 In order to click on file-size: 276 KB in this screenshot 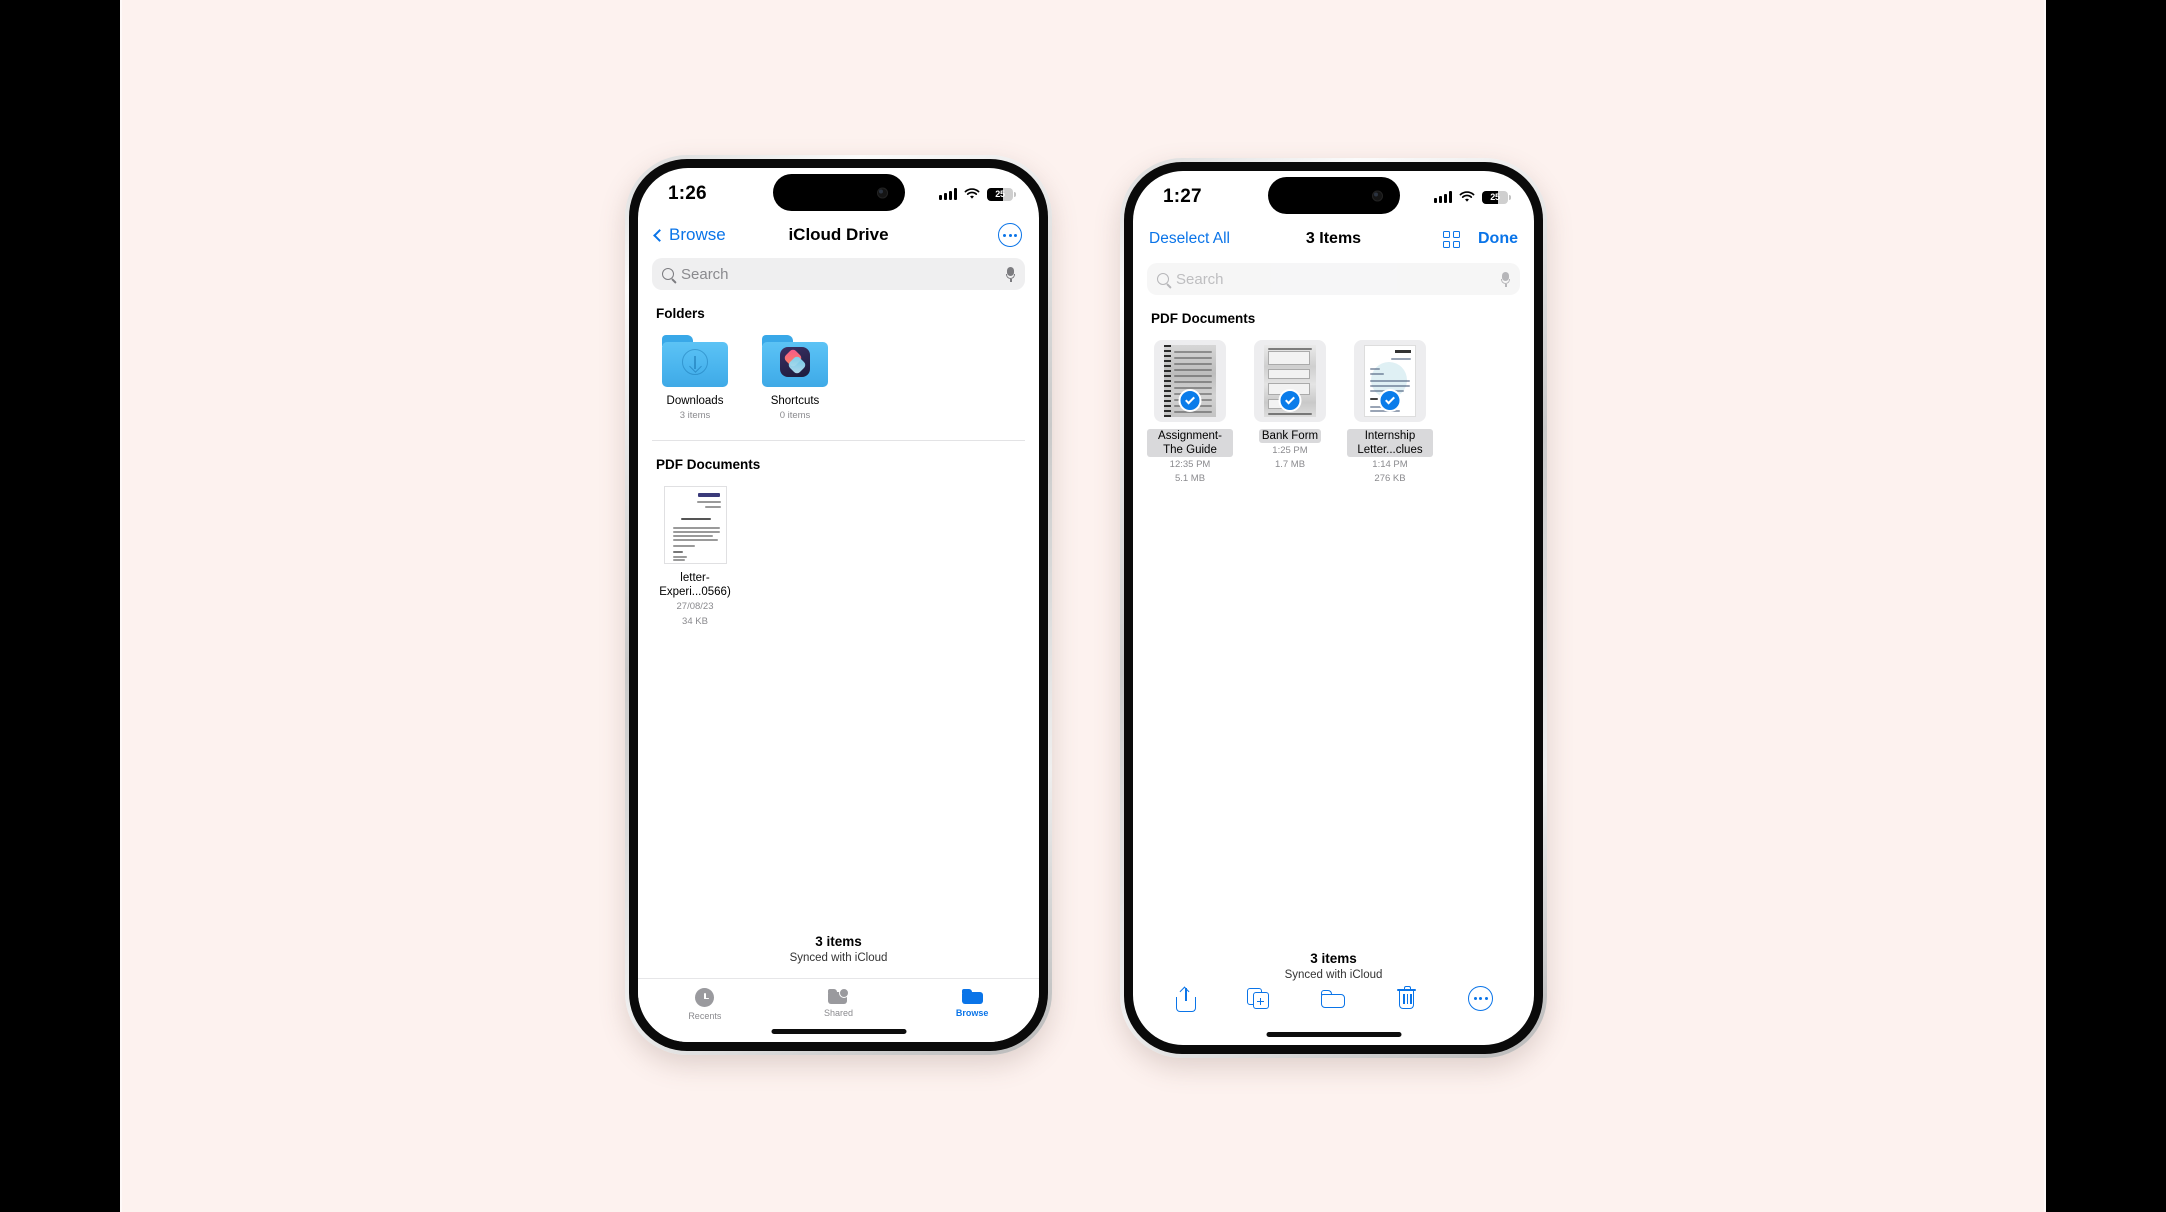, I will do `click(1390, 479)`.